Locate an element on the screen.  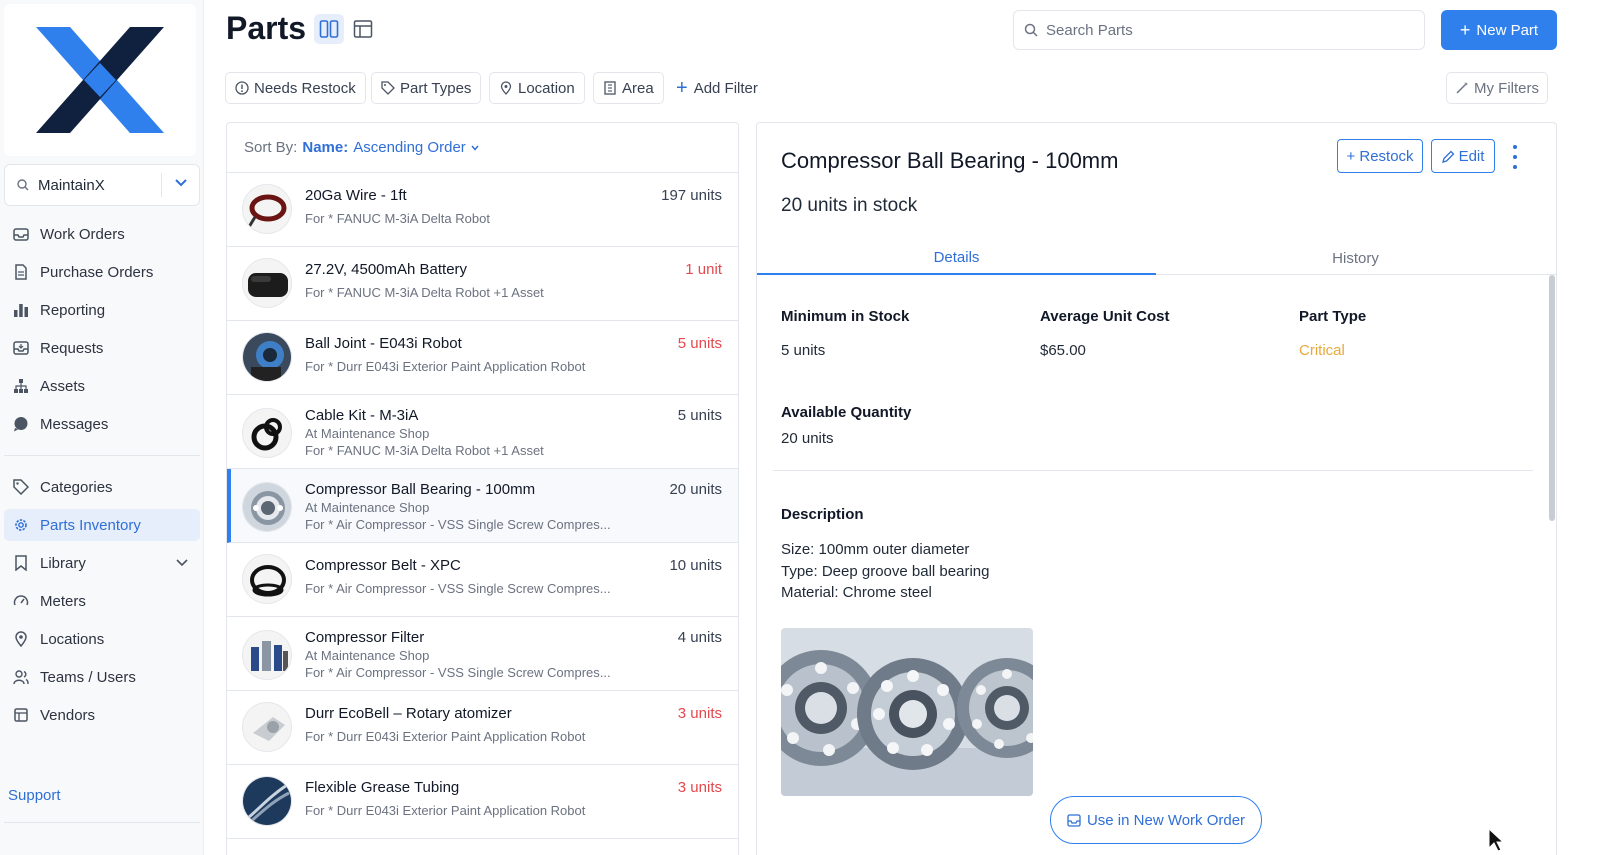
part-name: Ball Joint - E043i Robot is located at coordinates (383, 343).